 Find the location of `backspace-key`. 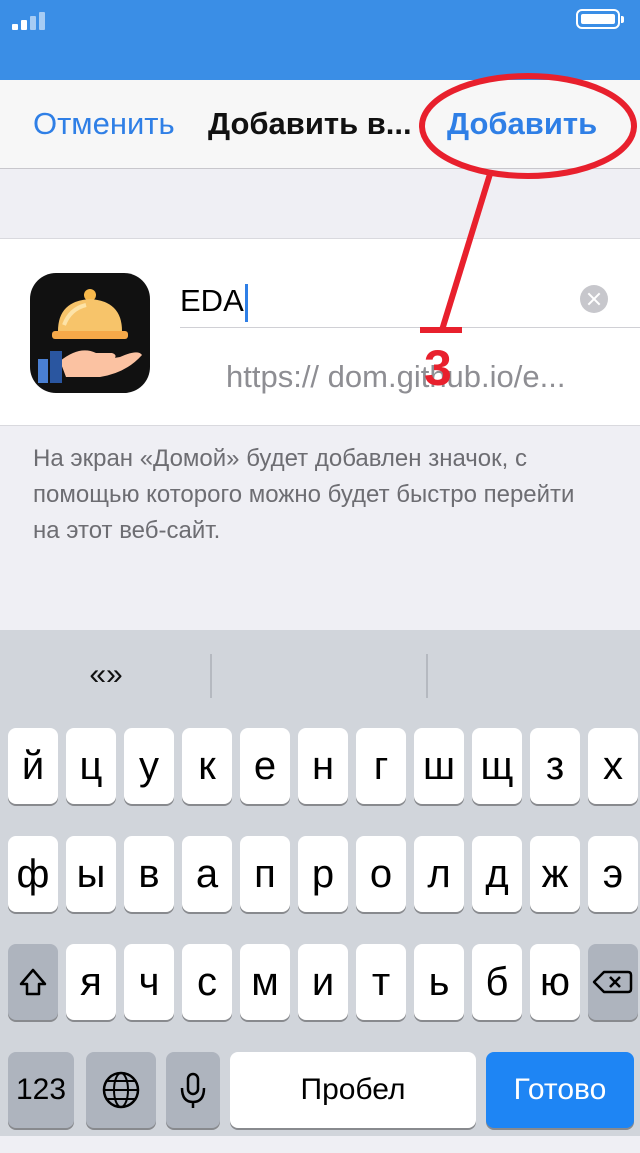

backspace-key is located at coordinates (613, 982).